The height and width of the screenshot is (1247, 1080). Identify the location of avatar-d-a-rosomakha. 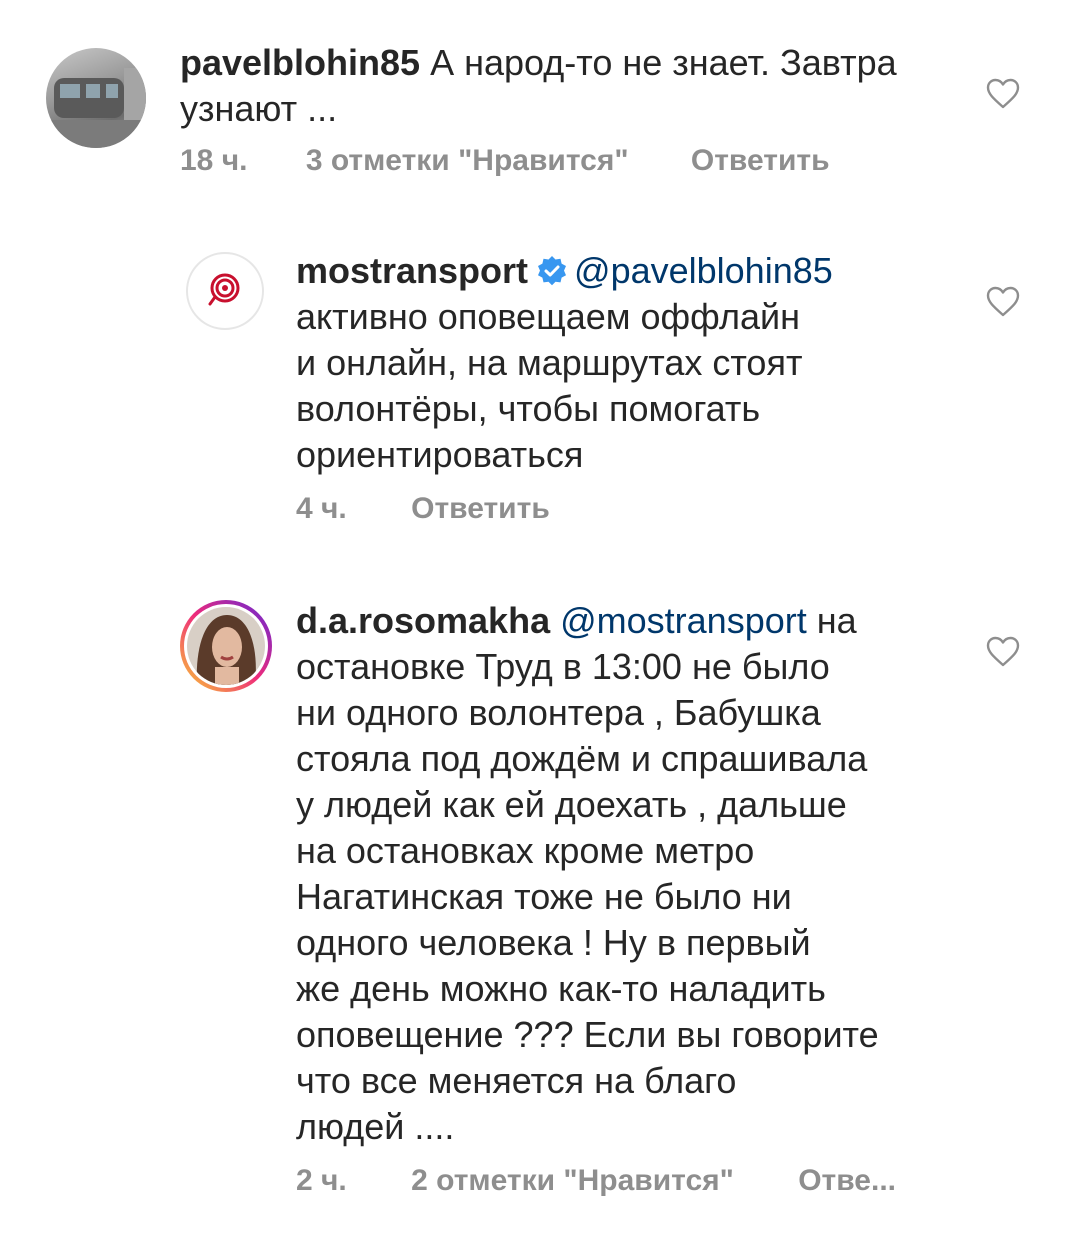
(226, 646).